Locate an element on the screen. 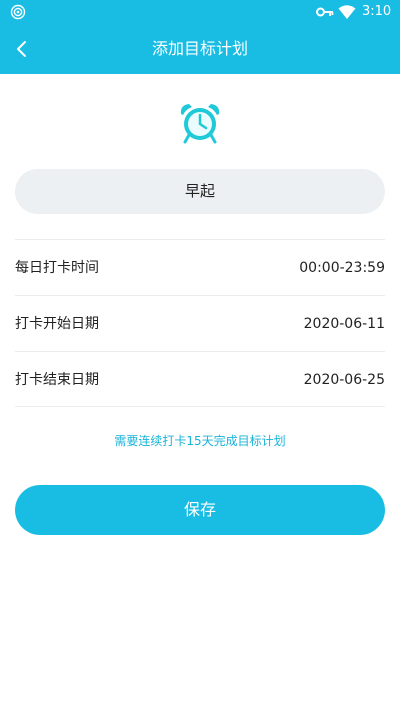  status-time: 3:10 is located at coordinates (377, 11).